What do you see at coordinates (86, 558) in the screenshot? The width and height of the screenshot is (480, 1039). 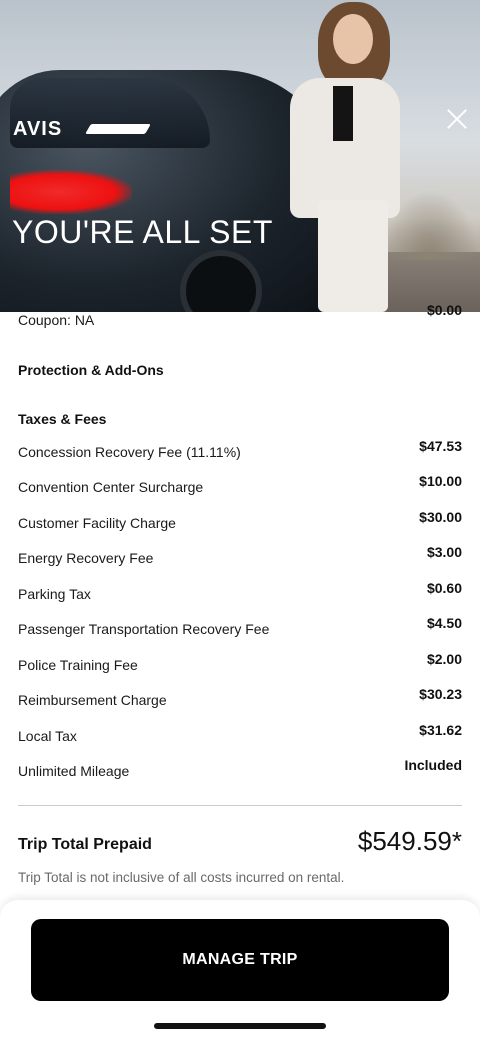 I see `fee-label: Energy Recovery Fee` at bounding box center [86, 558].